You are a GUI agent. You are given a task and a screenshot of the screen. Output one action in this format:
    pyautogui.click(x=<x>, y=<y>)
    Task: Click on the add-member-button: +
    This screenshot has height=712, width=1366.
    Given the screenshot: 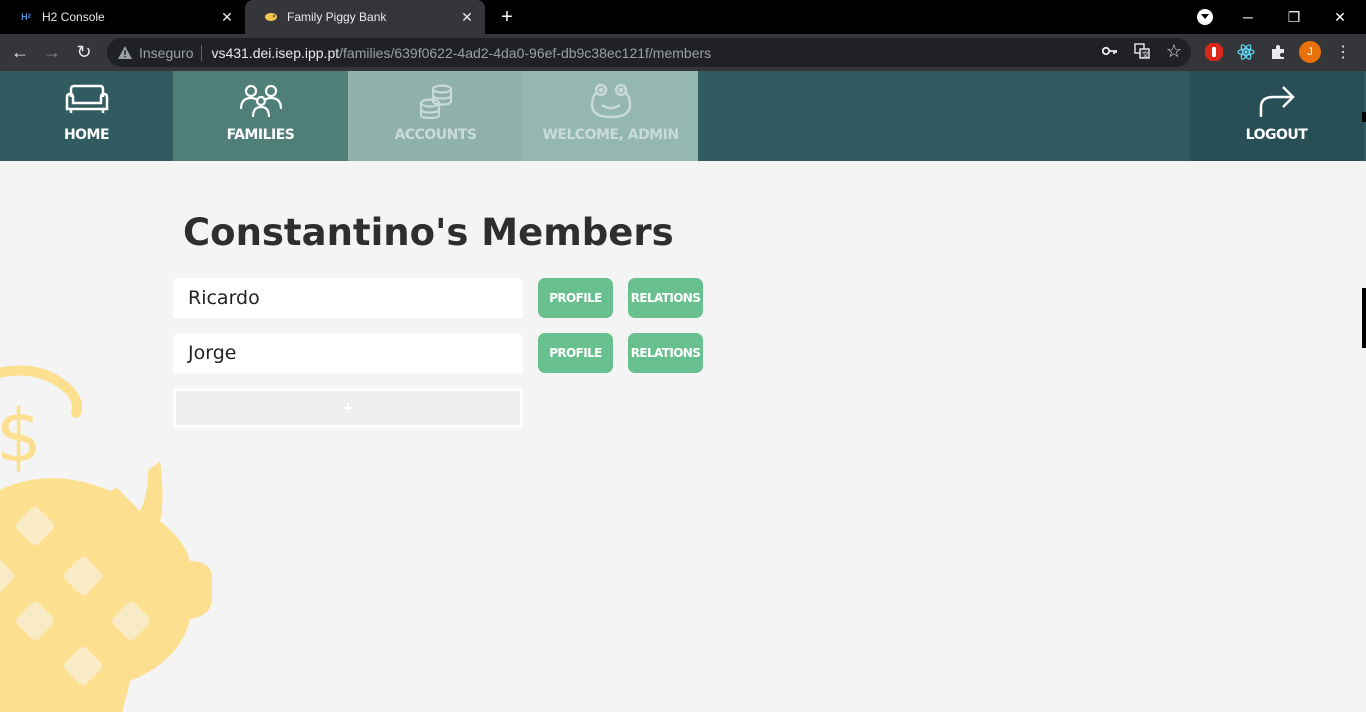 What is the action you would take?
    pyautogui.click(x=348, y=408)
    